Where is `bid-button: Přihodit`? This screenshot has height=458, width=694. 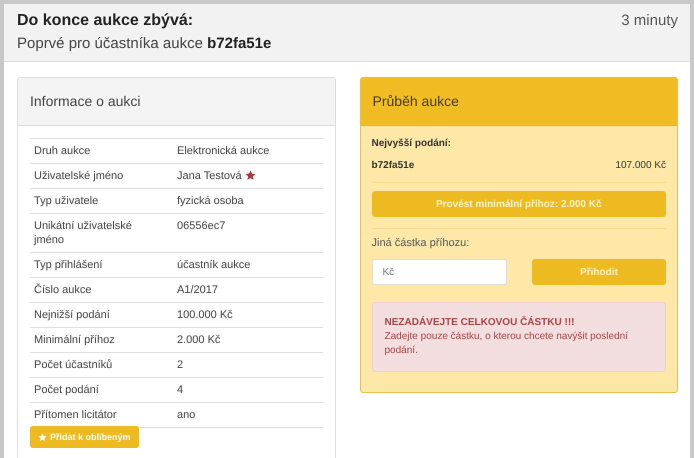 bid-button: Přihodit is located at coordinates (599, 272).